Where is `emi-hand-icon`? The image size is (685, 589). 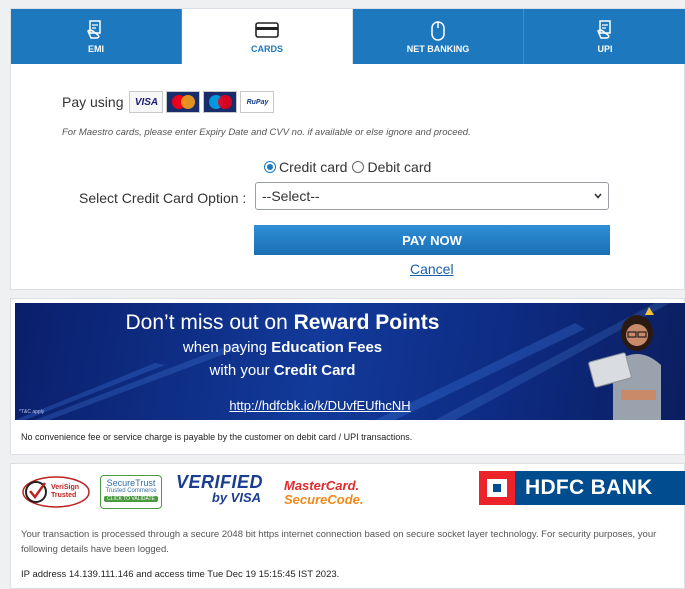
emi-hand-icon is located at coordinates (94, 29).